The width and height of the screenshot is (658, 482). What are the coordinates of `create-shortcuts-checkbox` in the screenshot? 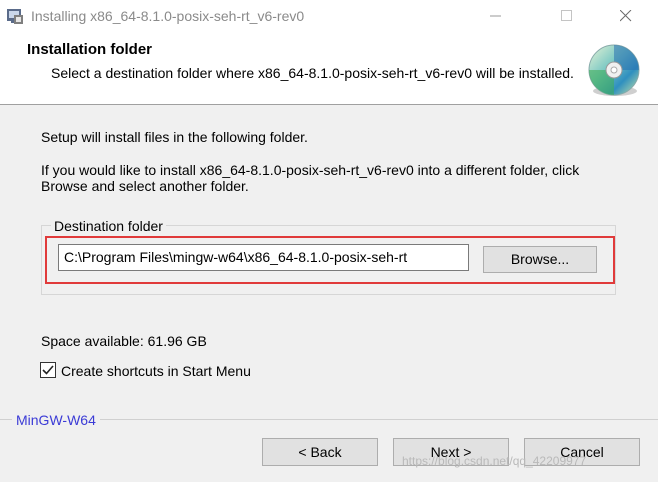 It's located at (48, 370).